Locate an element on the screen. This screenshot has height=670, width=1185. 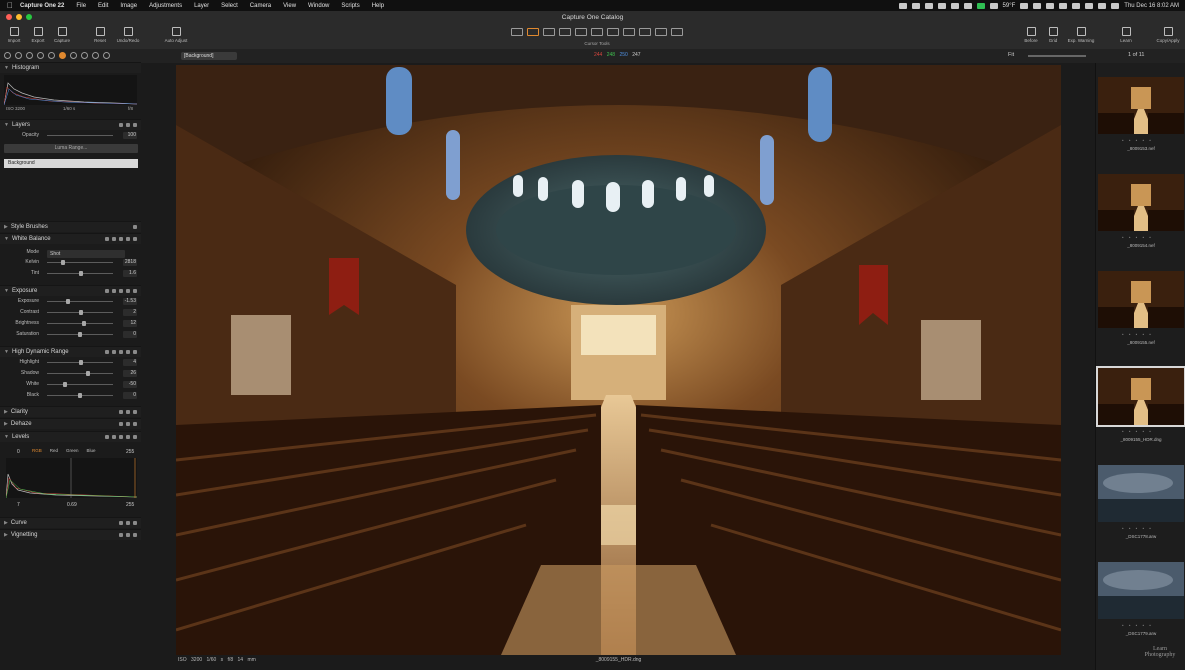
levels-tab-green: Green is located at coordinates (72, 450).